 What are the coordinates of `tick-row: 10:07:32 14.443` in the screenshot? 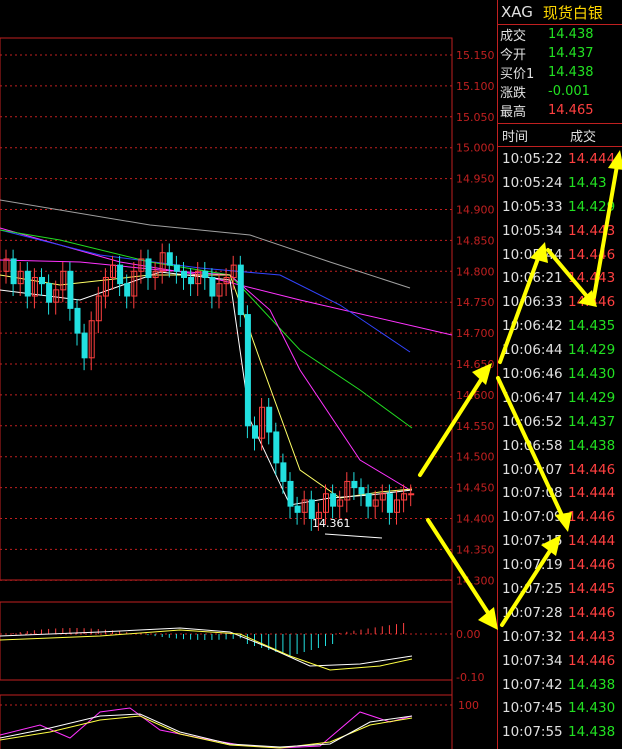 It's located at (560, 637).